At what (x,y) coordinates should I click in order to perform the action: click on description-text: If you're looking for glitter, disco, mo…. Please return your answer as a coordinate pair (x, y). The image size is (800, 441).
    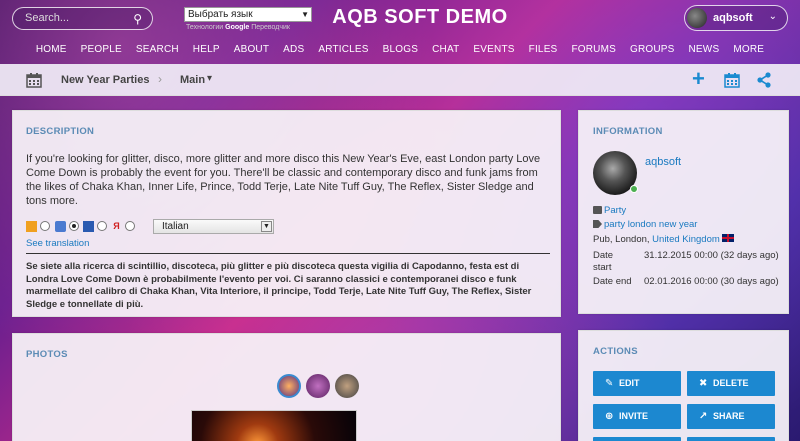
    Looking at the image, I should click on (283, 180).